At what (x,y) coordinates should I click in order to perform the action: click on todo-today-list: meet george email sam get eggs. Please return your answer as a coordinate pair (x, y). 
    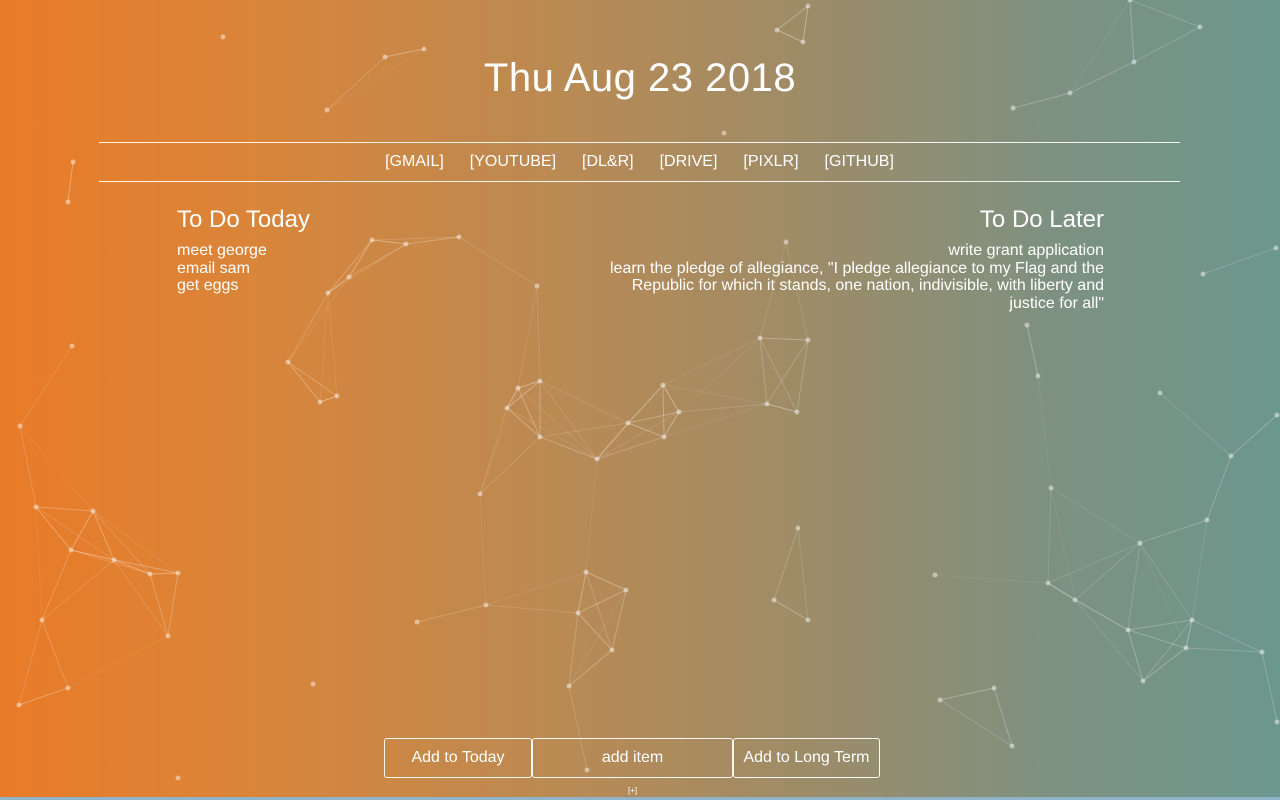
    Looking at the image, I should click on (377, 268).